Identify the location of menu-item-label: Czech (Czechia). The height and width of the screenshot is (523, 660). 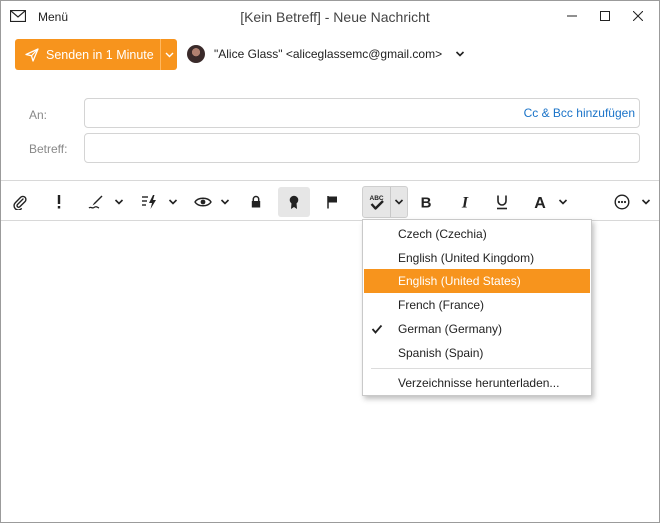
(442, 234).